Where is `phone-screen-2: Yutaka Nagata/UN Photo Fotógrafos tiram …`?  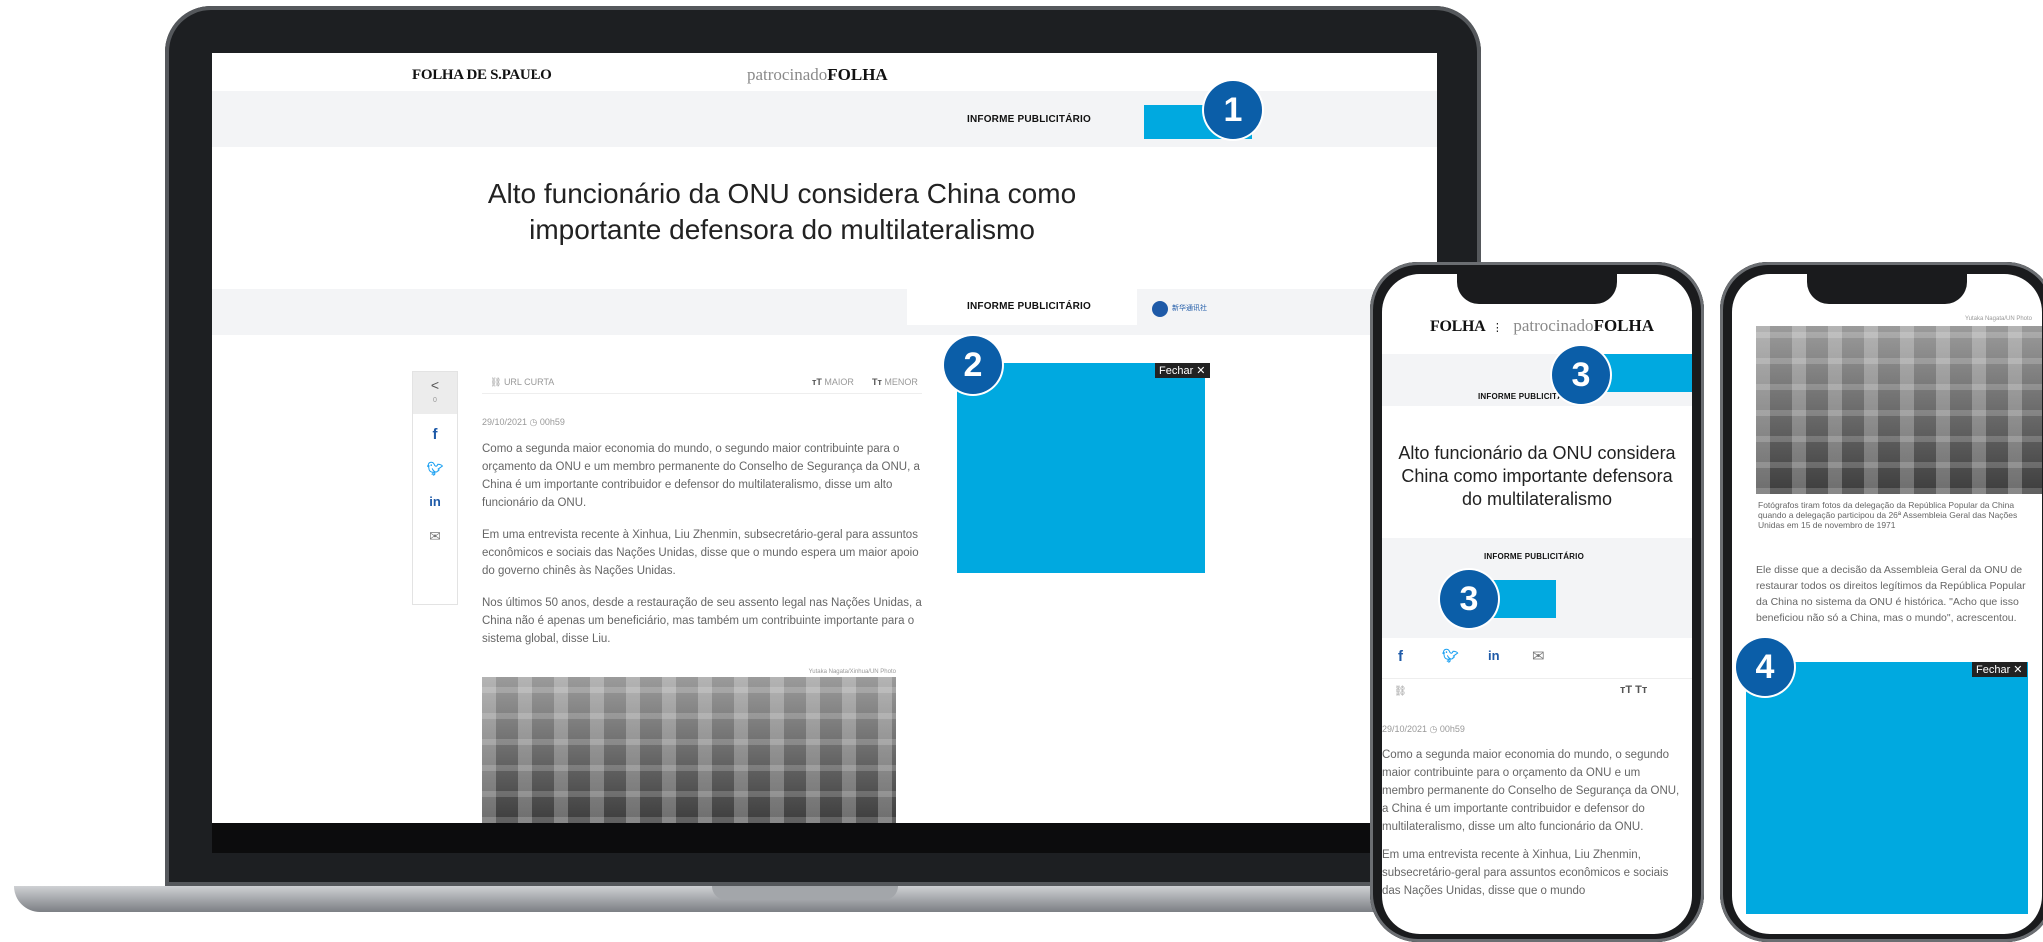
phone-screen-2: Yutaka Nagata/UN Photo Fotógrafos tiram … is located at coordinates (1887, 604).